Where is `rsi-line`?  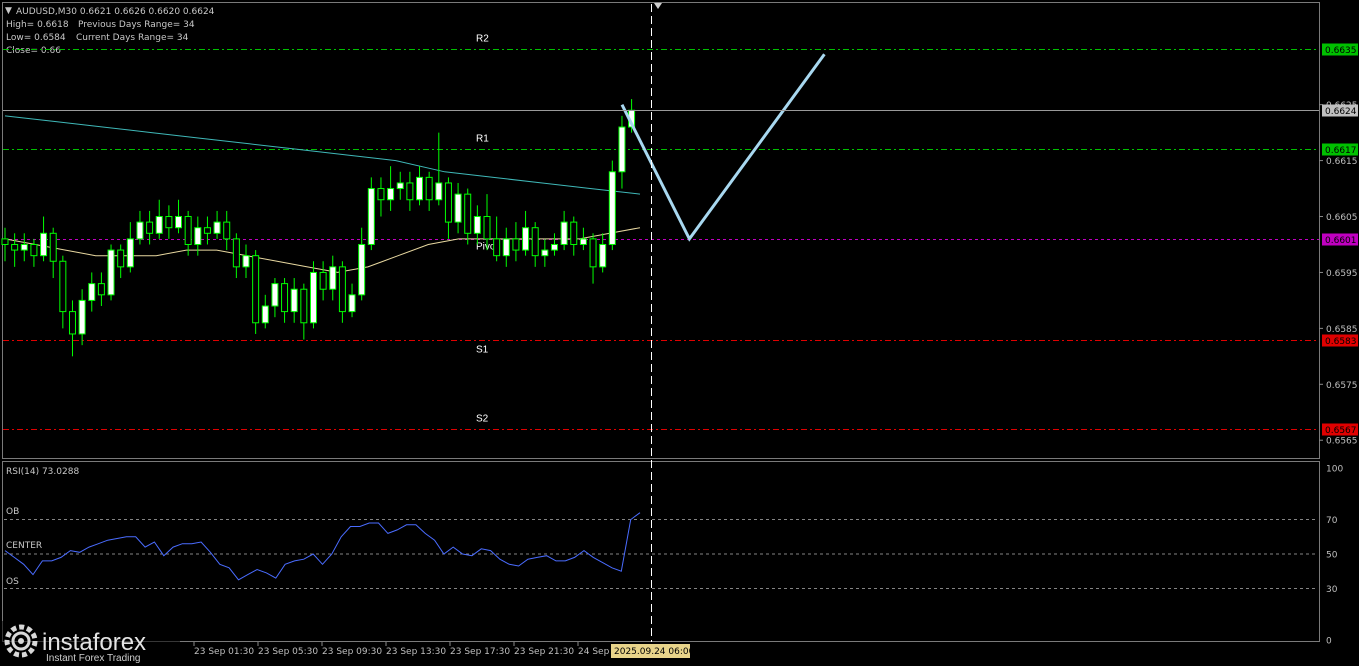 rsi-line is located at coordinates (322, 546).